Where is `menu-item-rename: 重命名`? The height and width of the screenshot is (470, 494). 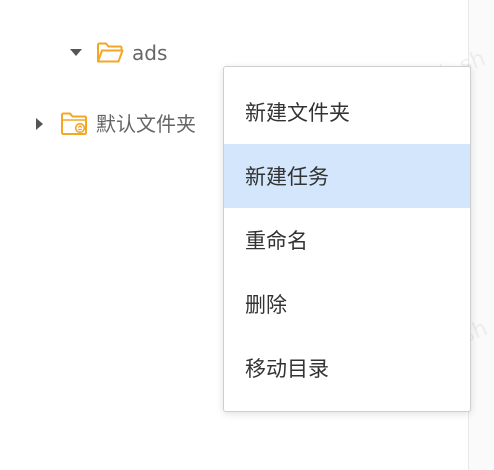
menu-item-rename: 重命名 is located at coordinates (347, 240).